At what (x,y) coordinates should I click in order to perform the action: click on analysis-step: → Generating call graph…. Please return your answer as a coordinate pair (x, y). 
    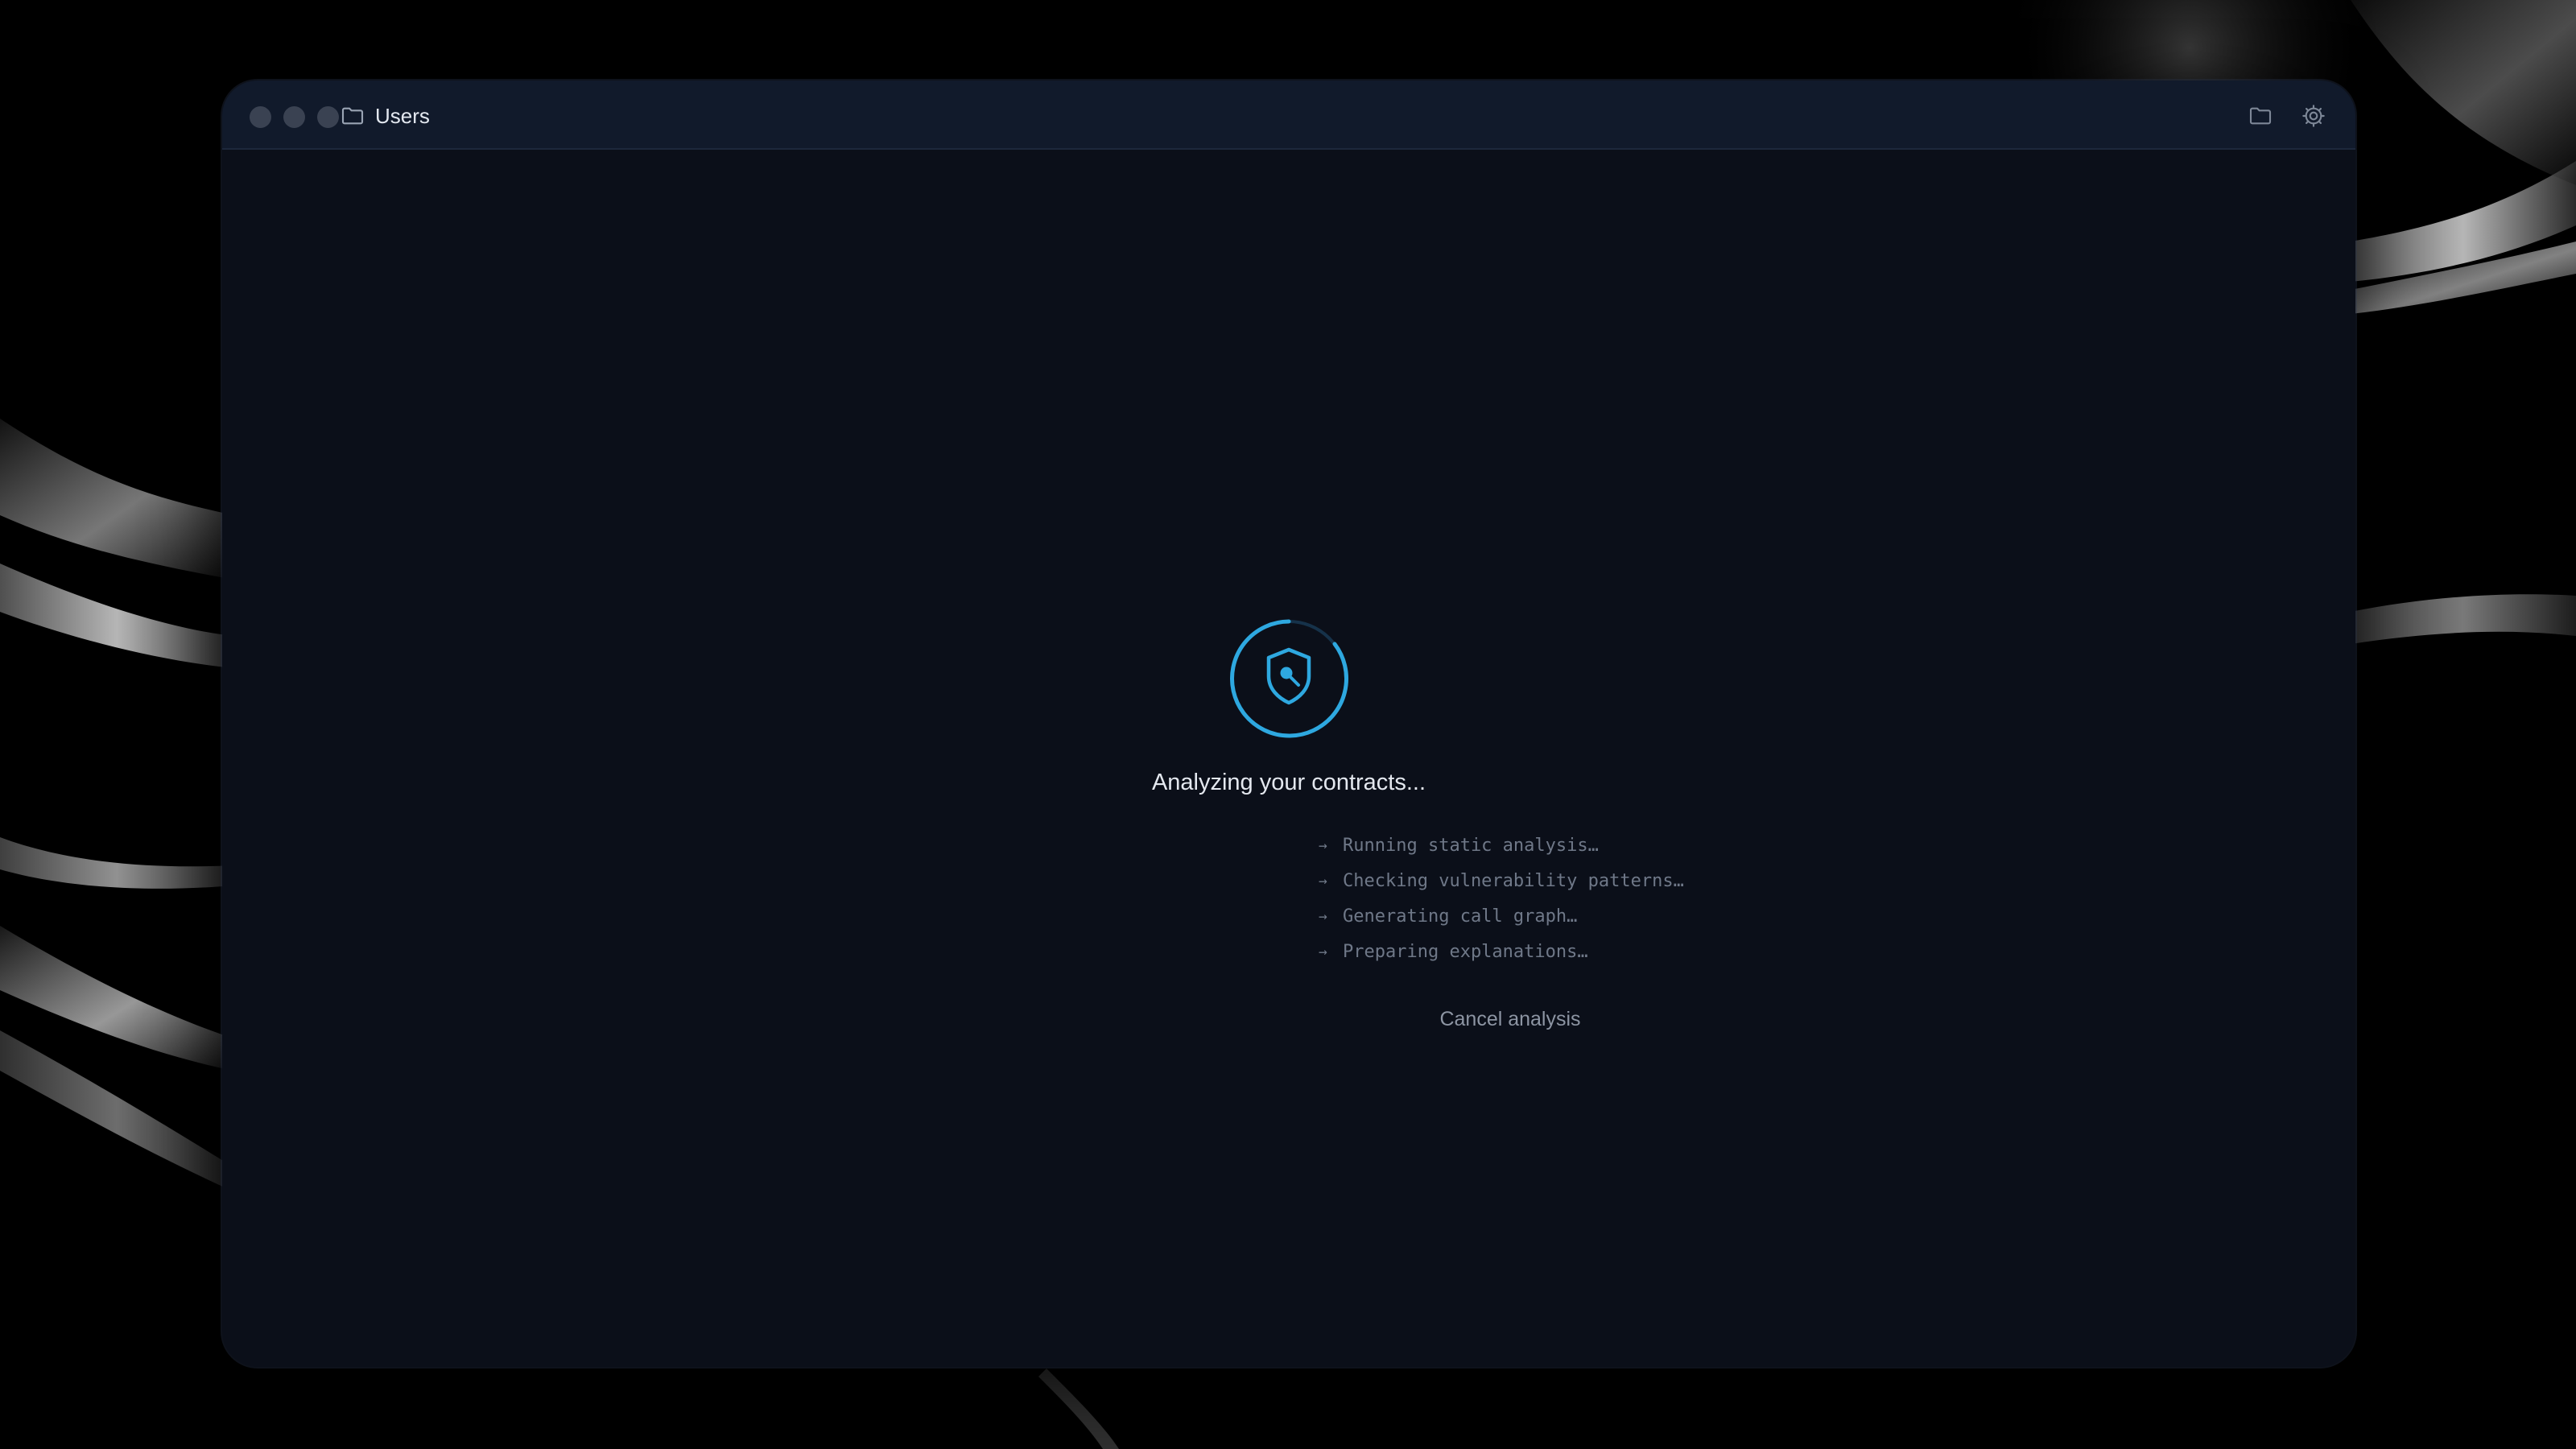
    Looking at the image, I should click on (1501, 916).